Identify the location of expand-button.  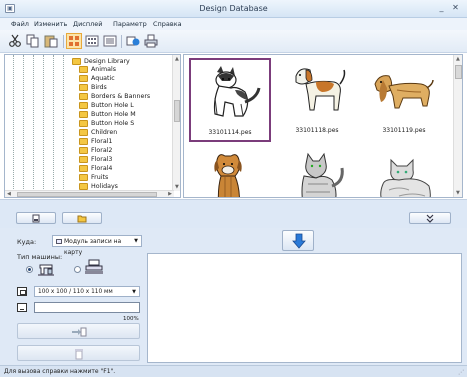
(430, 218).